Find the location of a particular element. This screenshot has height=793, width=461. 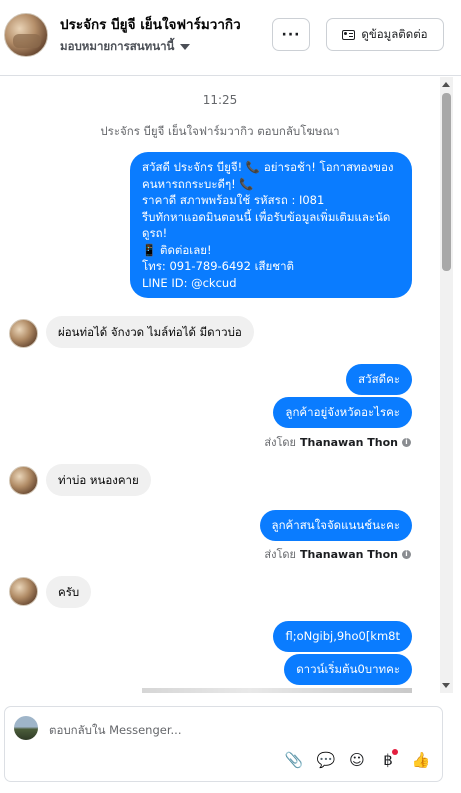

assign-dropdown: มอบหมายการสนทนานี้ is located at coordinates (125, 47).